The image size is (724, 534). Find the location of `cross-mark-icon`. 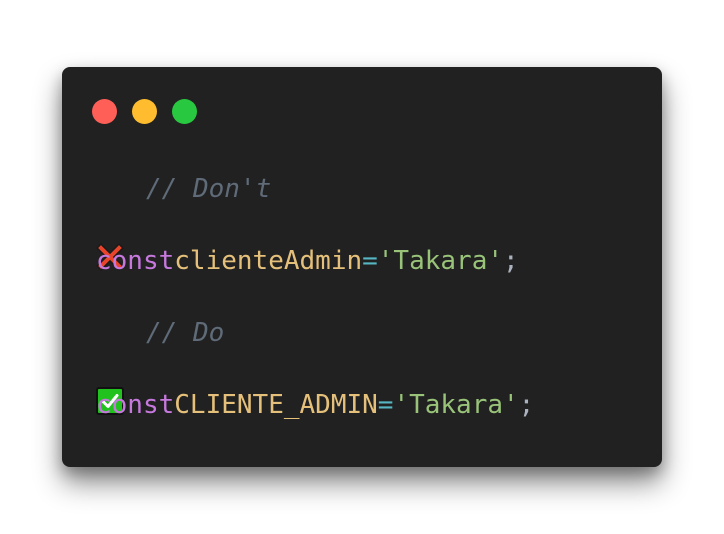

cross-mark-icon is located at coordinates (110, 223).